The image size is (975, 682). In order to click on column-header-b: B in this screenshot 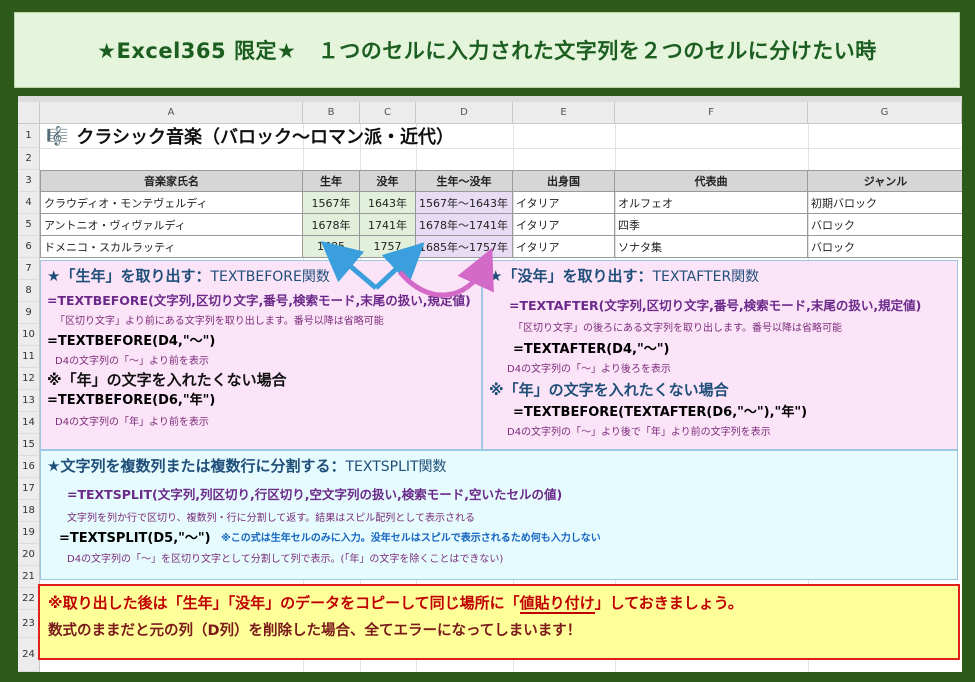, I will do `click(331, 113)`.